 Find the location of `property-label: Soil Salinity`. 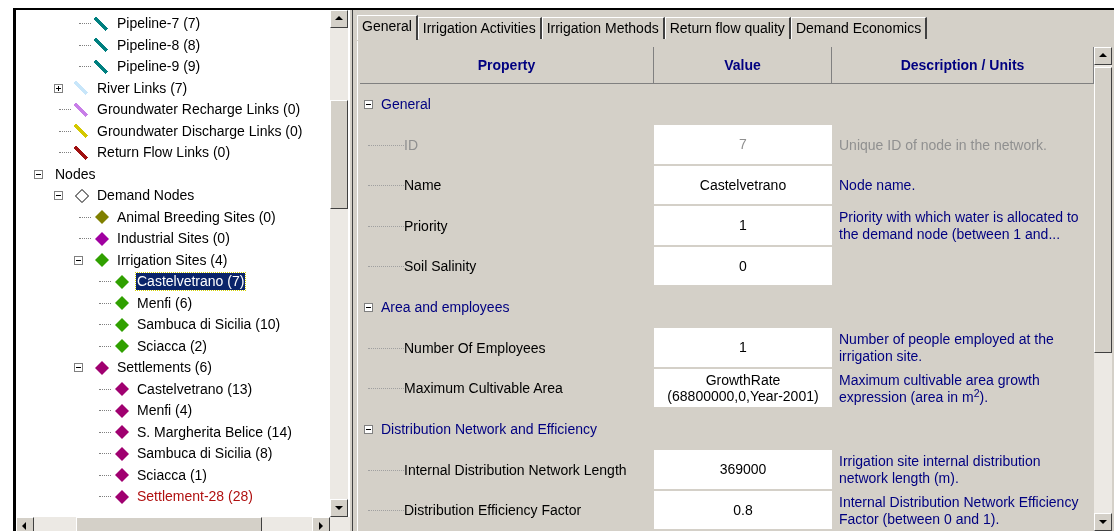

property-label: Soil Salinity is located at coordinates (440, 267).